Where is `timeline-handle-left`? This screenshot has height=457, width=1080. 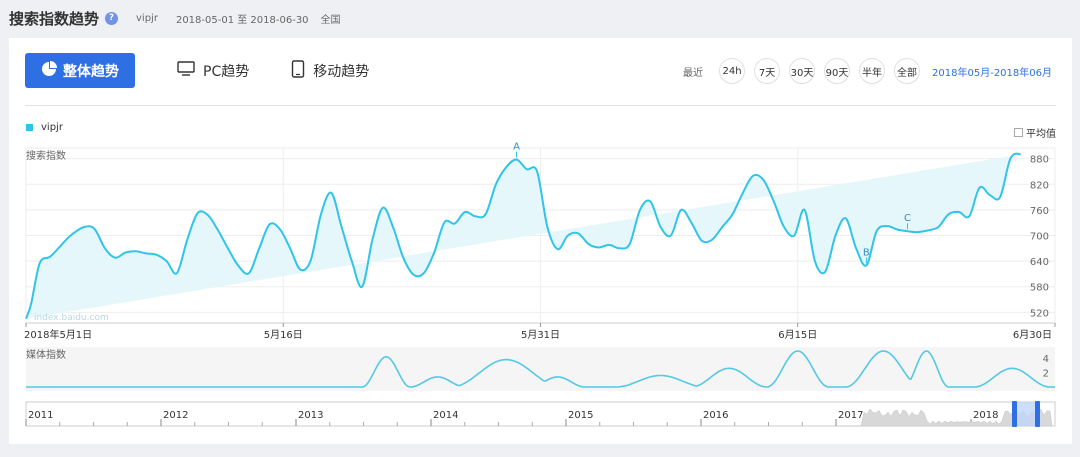
timeline-handle-left is located at coordinates (1014, 414).